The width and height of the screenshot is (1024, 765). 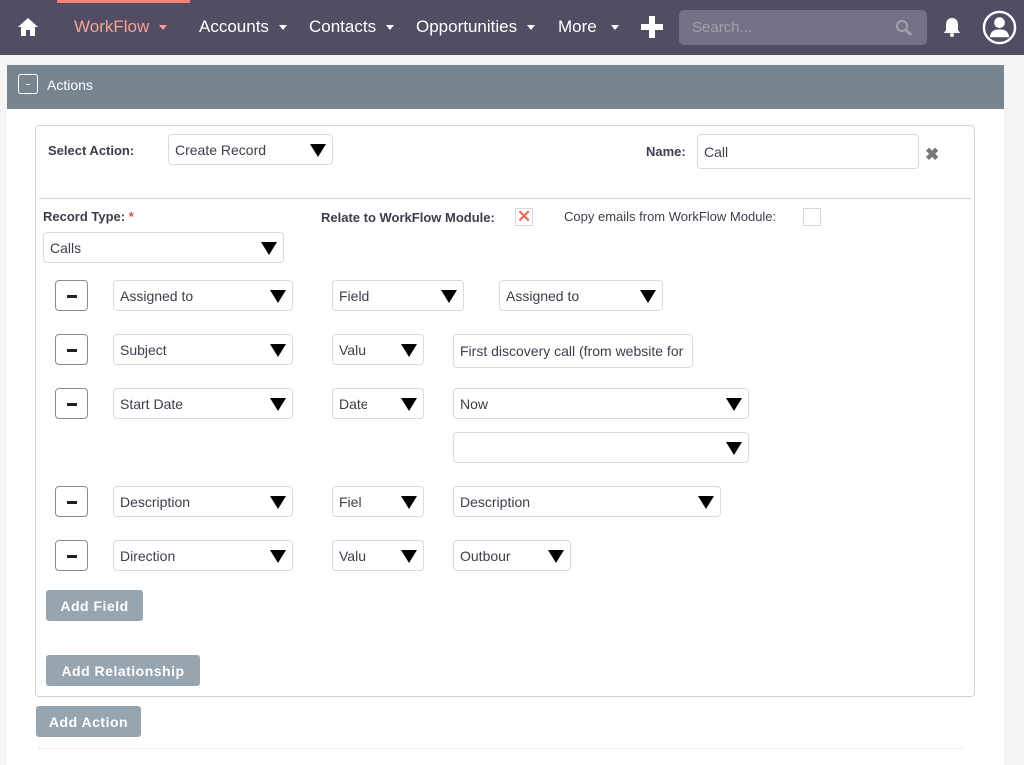 What do you see at coordinates (203, 555) in the screenshot?
I see `field-name-dropdown: Direction` at bounding box center [203, 555].